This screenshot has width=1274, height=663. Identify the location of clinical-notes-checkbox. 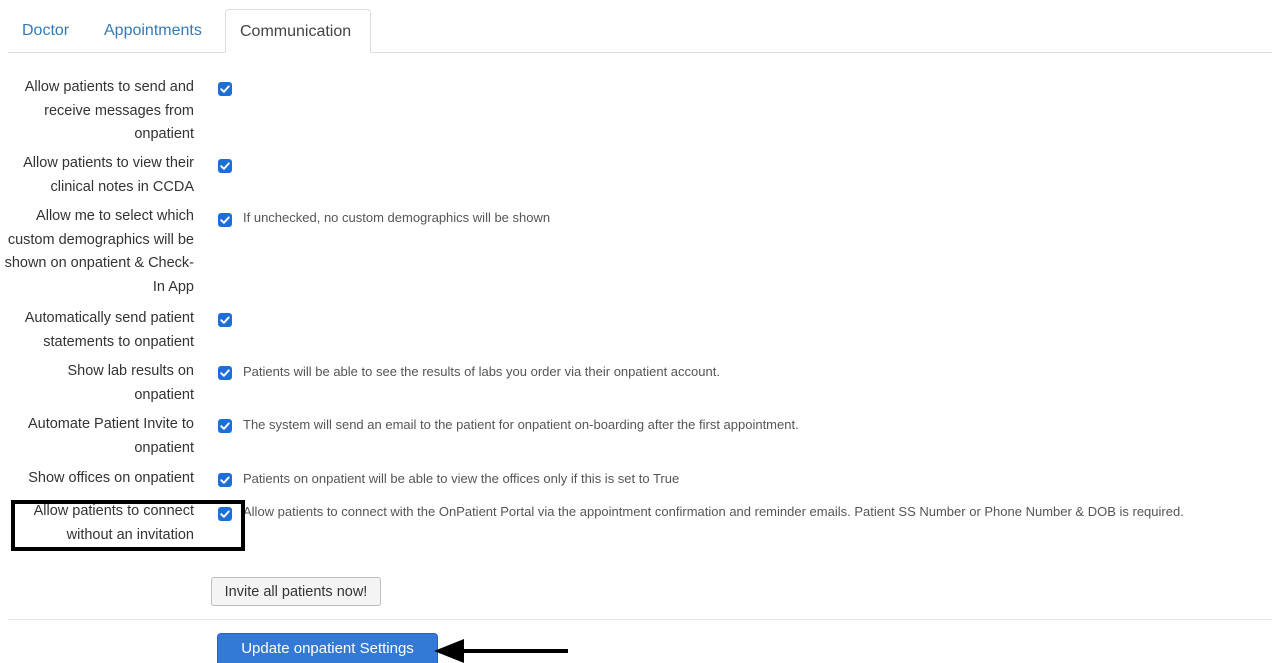
(225, 166).